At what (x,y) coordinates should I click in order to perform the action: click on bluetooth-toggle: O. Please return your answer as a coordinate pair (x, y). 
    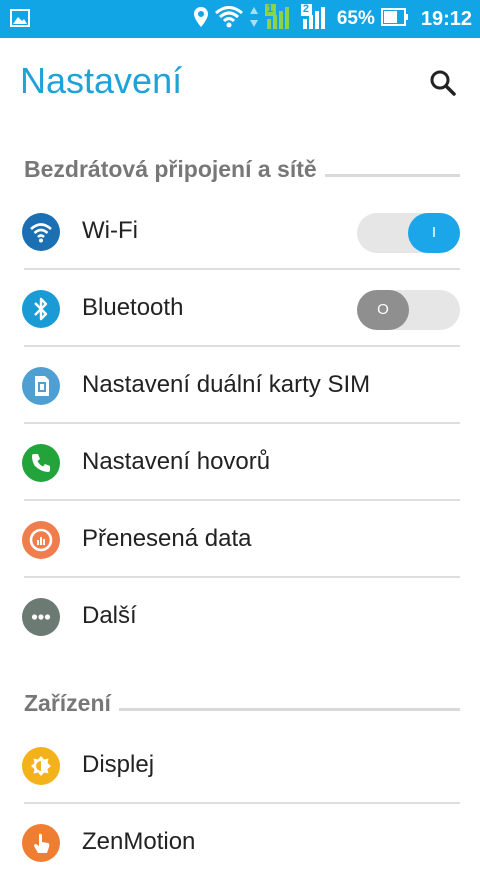
    Looking at the image, I should click on (408, 310).